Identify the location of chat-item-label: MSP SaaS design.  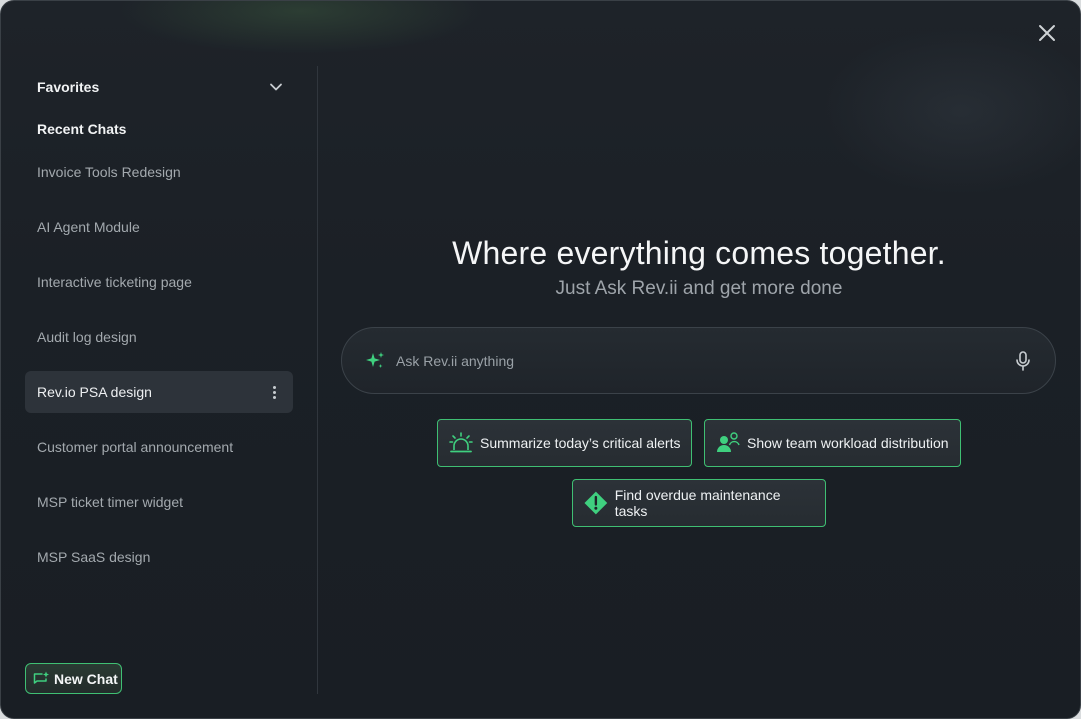
(94, 557).